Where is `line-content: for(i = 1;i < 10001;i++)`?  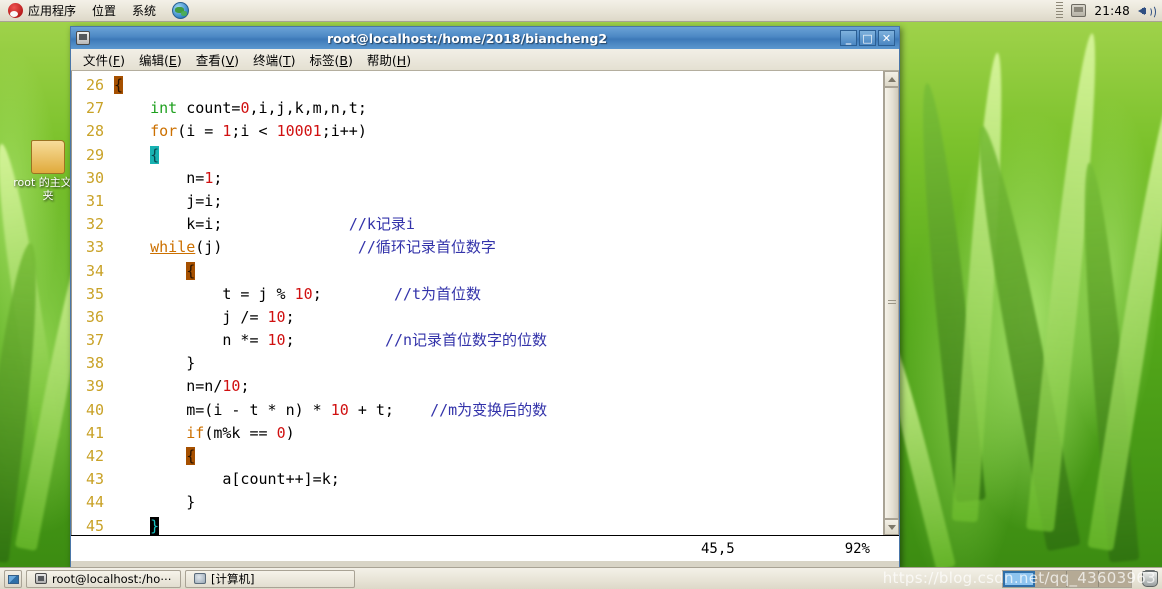
line-content: for(i = 1;i < 10001;i++) is located at coordinates (498, 131).